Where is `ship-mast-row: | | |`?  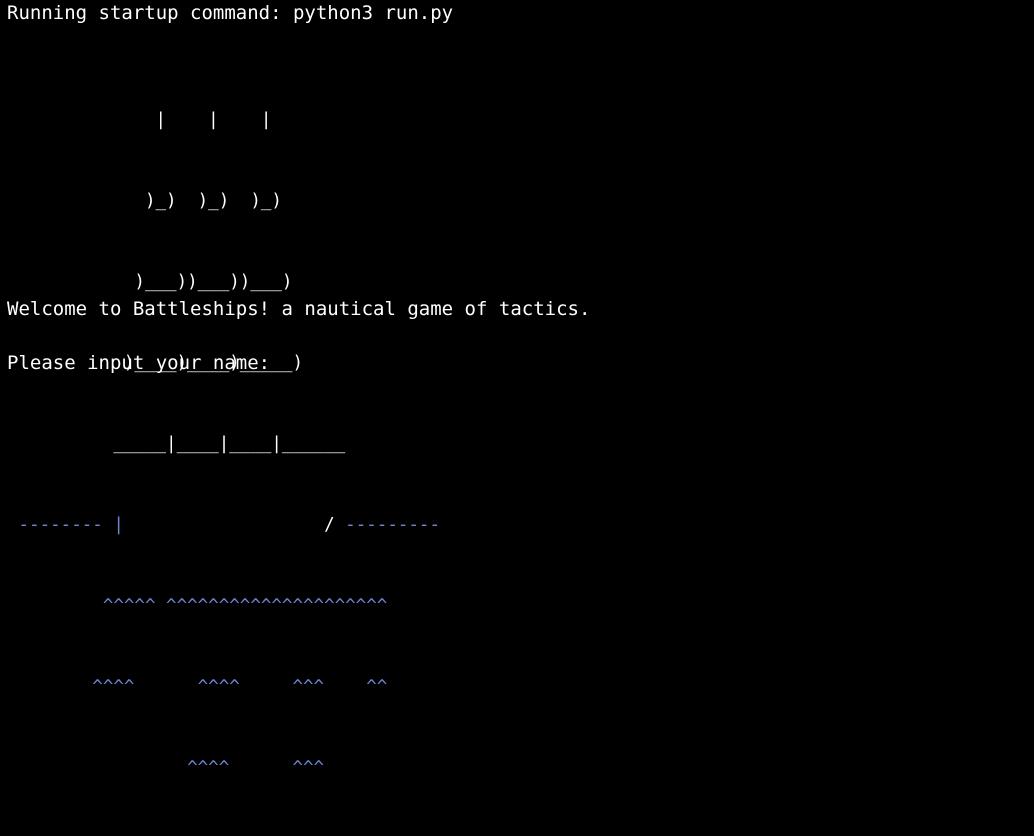 ship-mast-row: | | | is located at coordinates (140, 120).